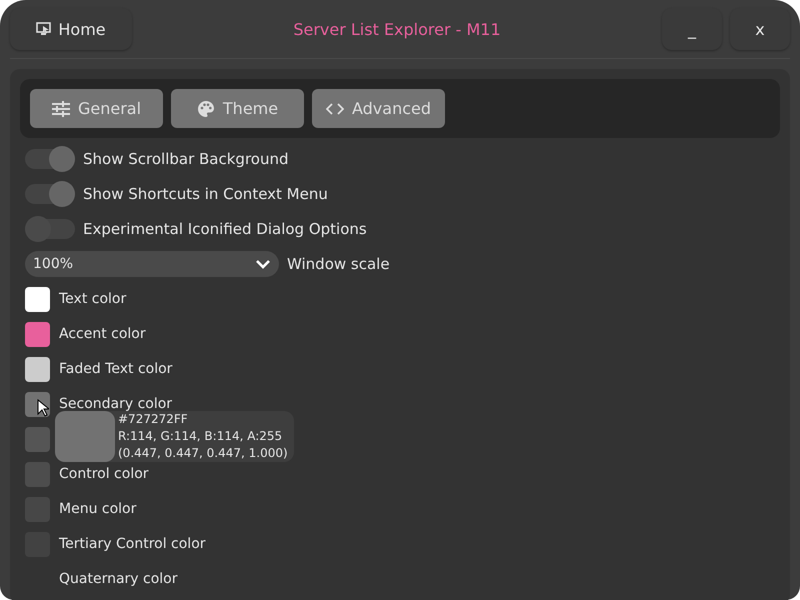 Image resolution: width=800 pixels, height=600 pixels. I want to click on toggle-label: Experimental Iconified Dialog Options, so click(225, 229).